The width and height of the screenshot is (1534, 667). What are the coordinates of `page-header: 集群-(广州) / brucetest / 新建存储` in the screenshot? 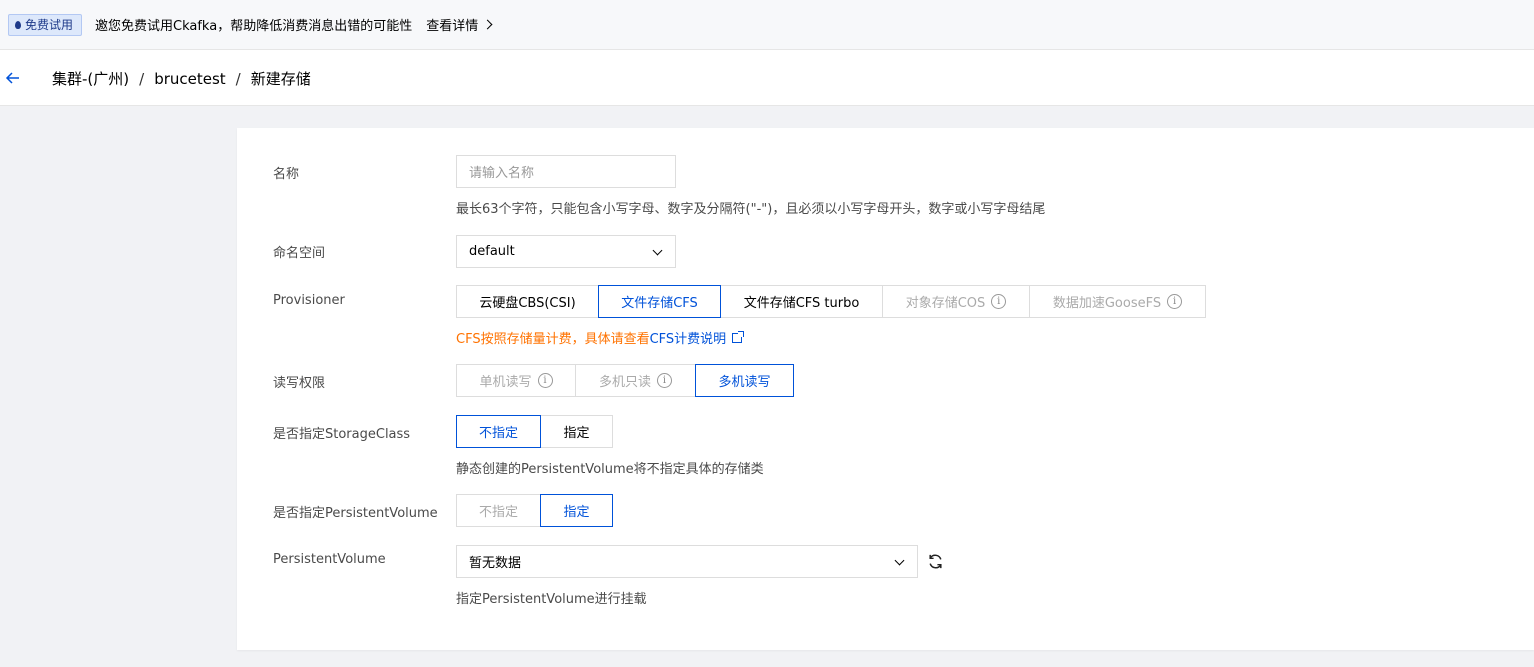 It's located at (767, 78).